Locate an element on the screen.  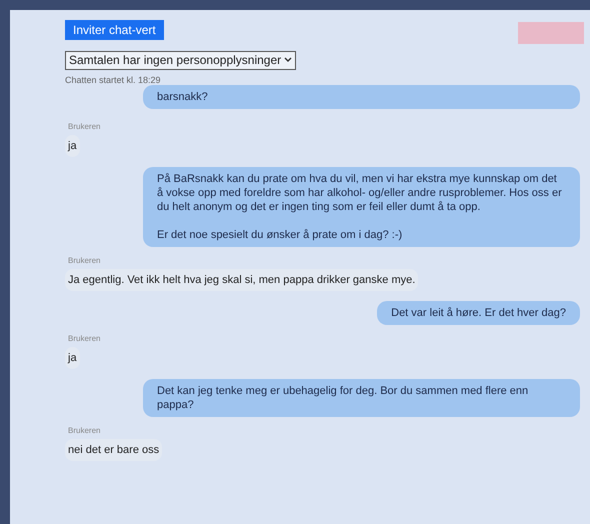
invite-button: Inviter chat-vert is located at coordinates (114, 30).